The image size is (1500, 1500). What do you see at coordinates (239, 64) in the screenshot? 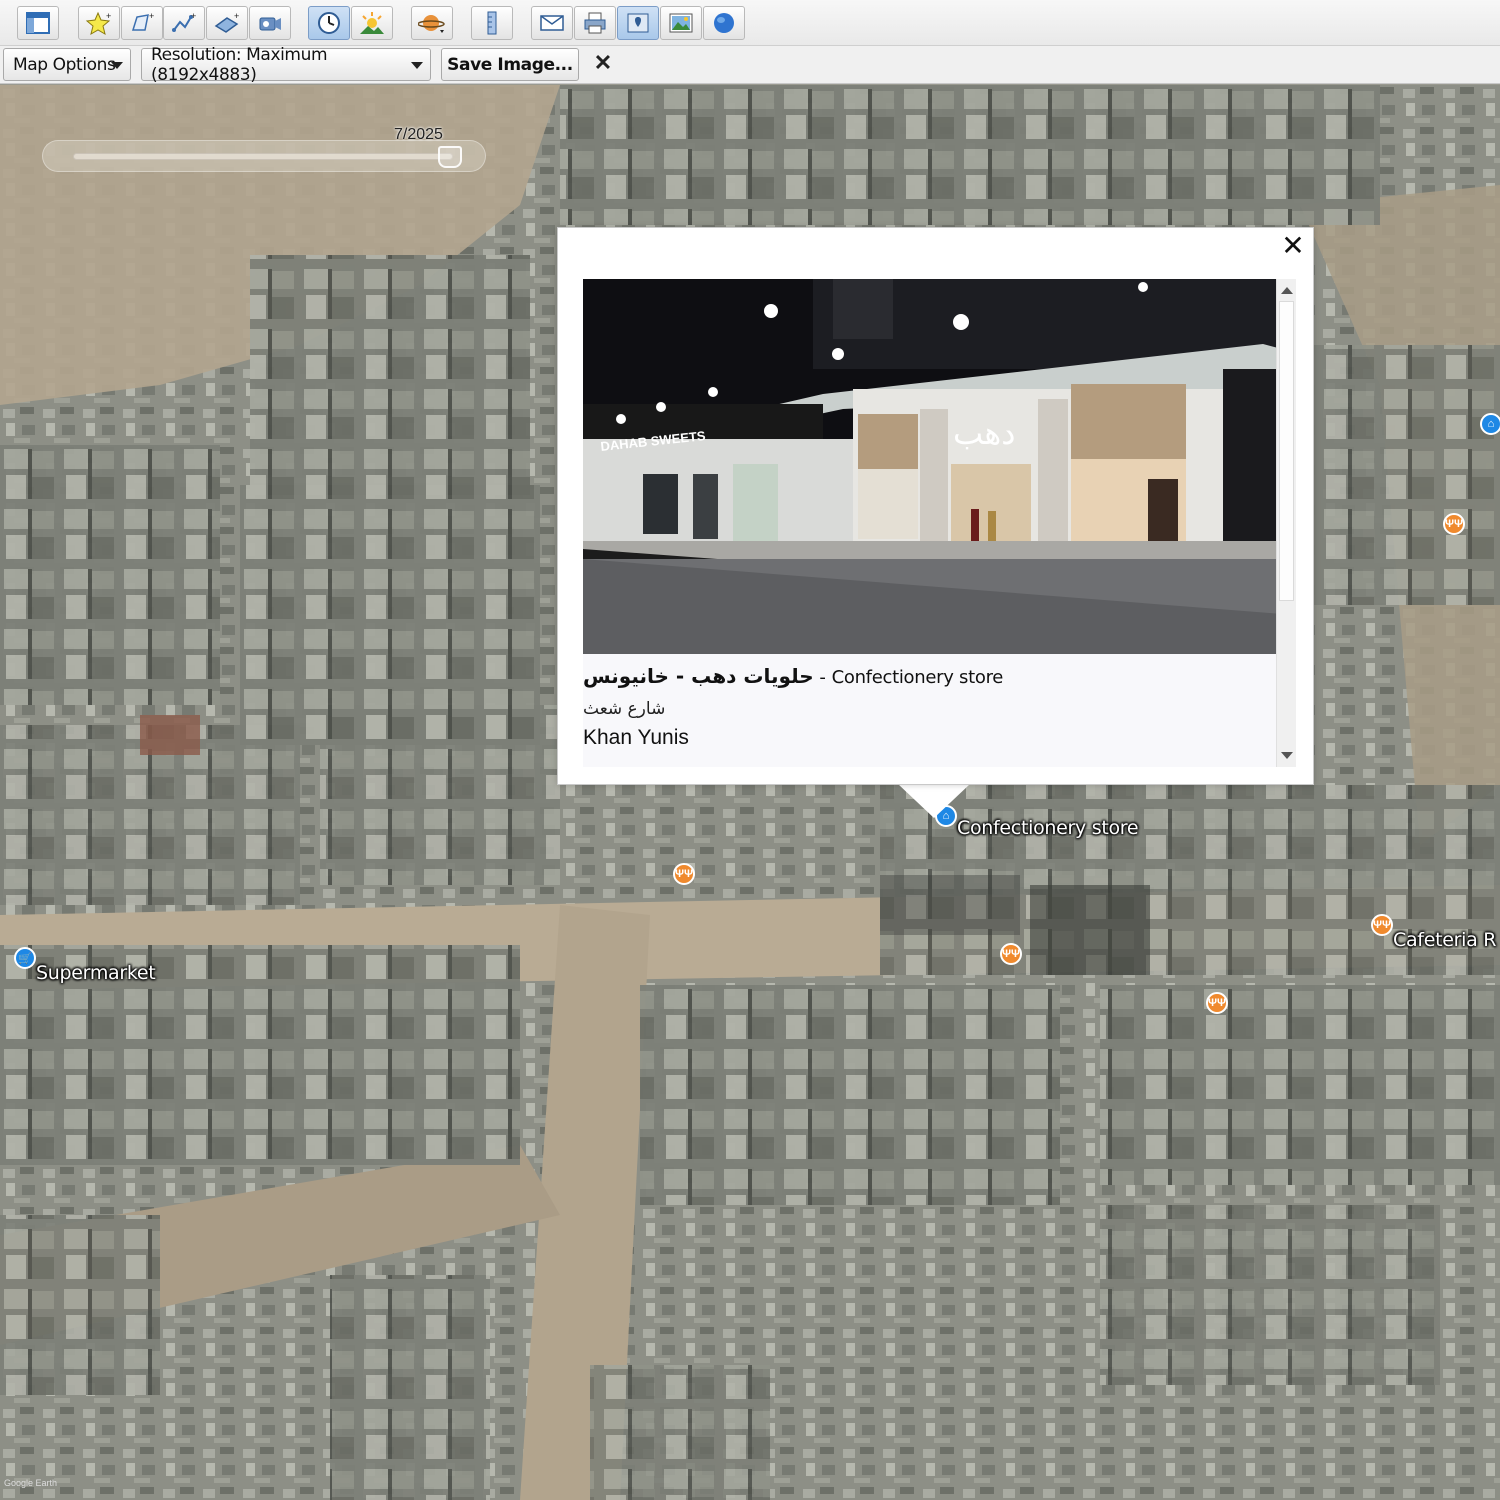
I see `resolution-label: Resolution: Maximum (8192x4883)` at bounding box center [239, 64].